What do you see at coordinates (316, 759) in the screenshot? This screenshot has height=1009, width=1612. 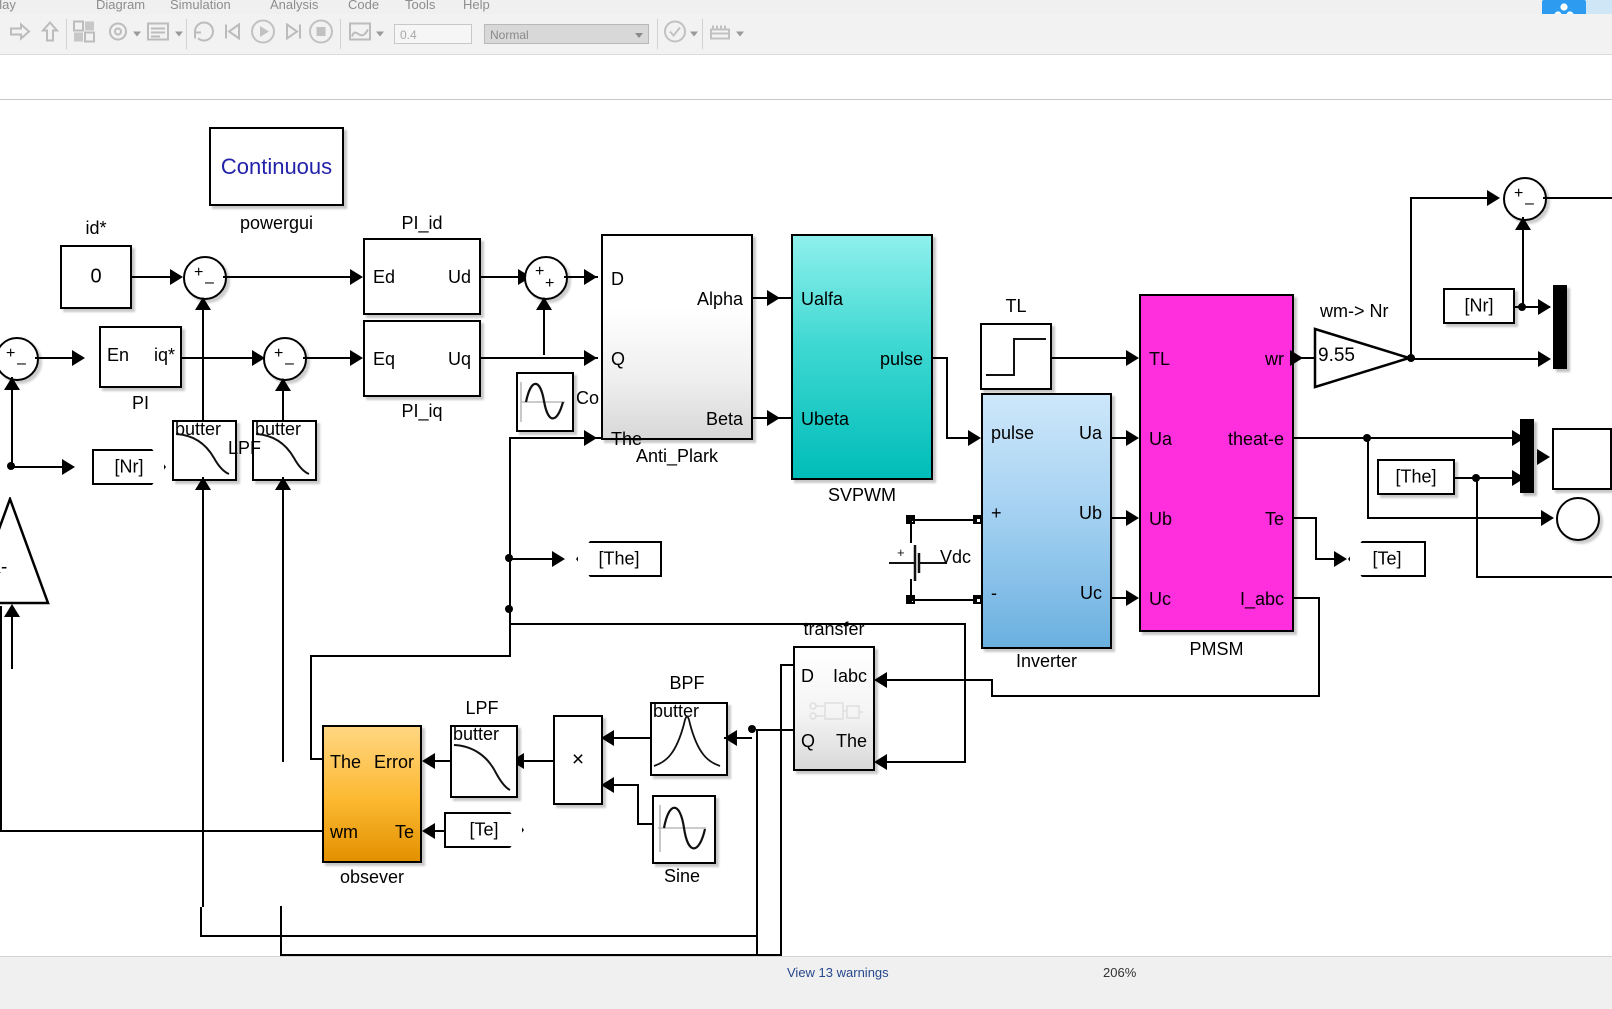 I see `wire-to-observer-the-in` at bounding box center [316, 759].